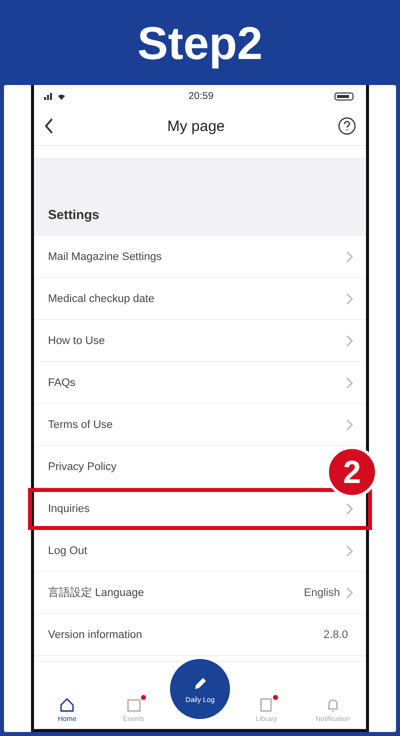 The width and height of the screenshot is (400, 736). I want to click on item-label: Mail Magazine Settings, so click(105, 256).